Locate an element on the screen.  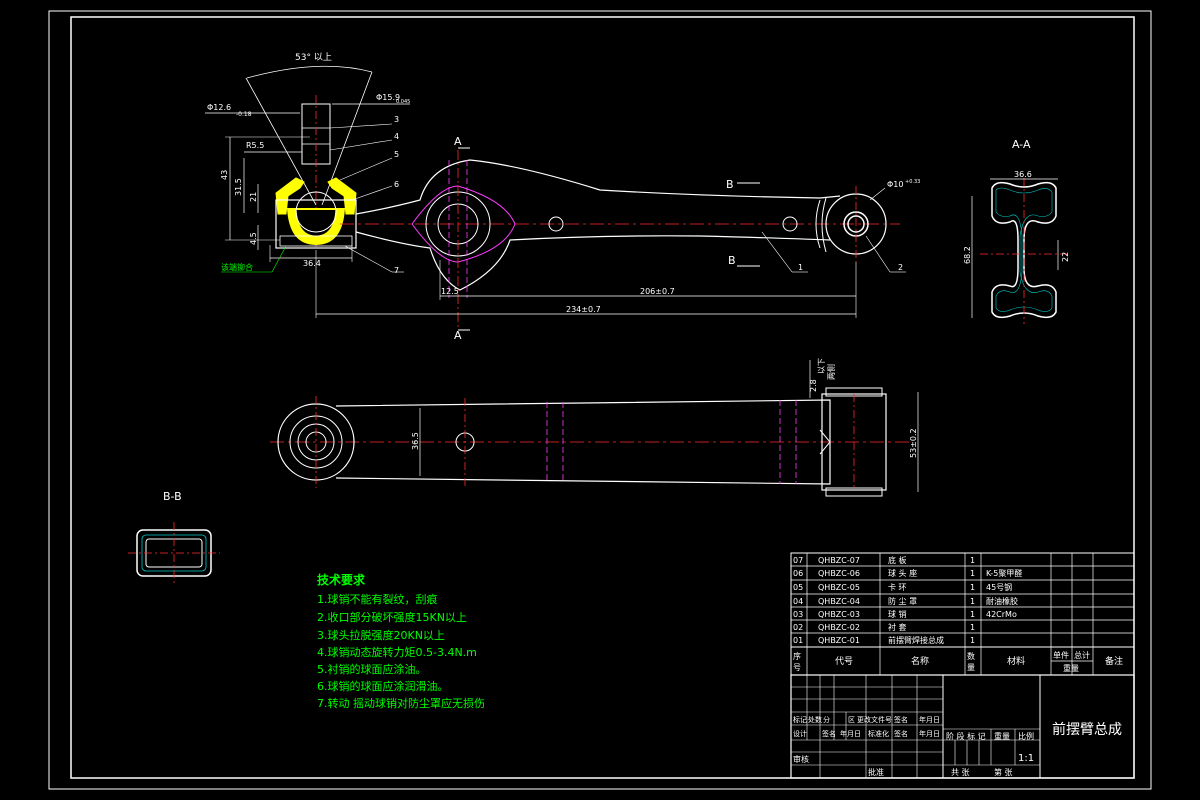
tech-item-7: 7.转动 摇动球销对防尘罩应无损伤 is located at coordinates (401, 703).